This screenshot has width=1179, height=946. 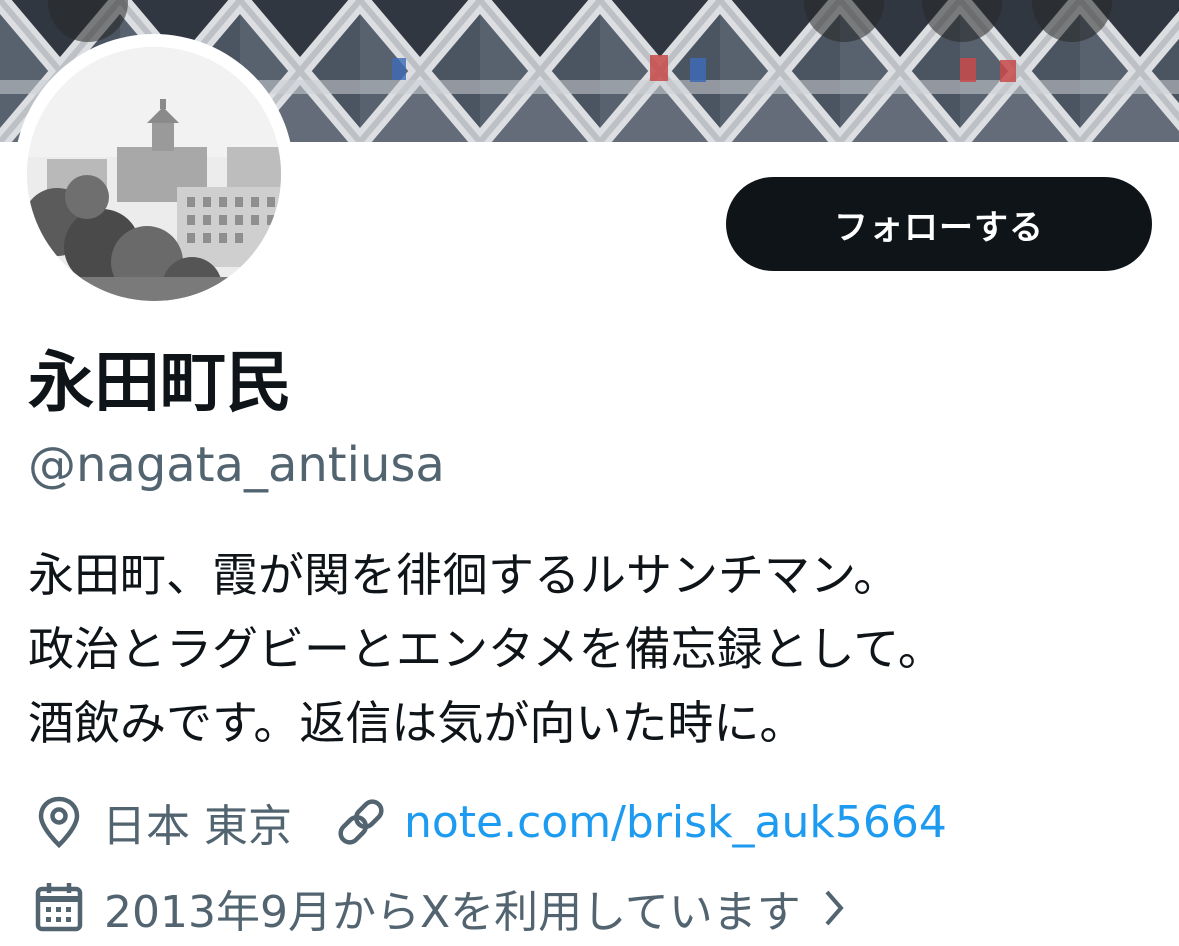 I want to click on location-text: 日本 東京, so click(x=197, y=826).